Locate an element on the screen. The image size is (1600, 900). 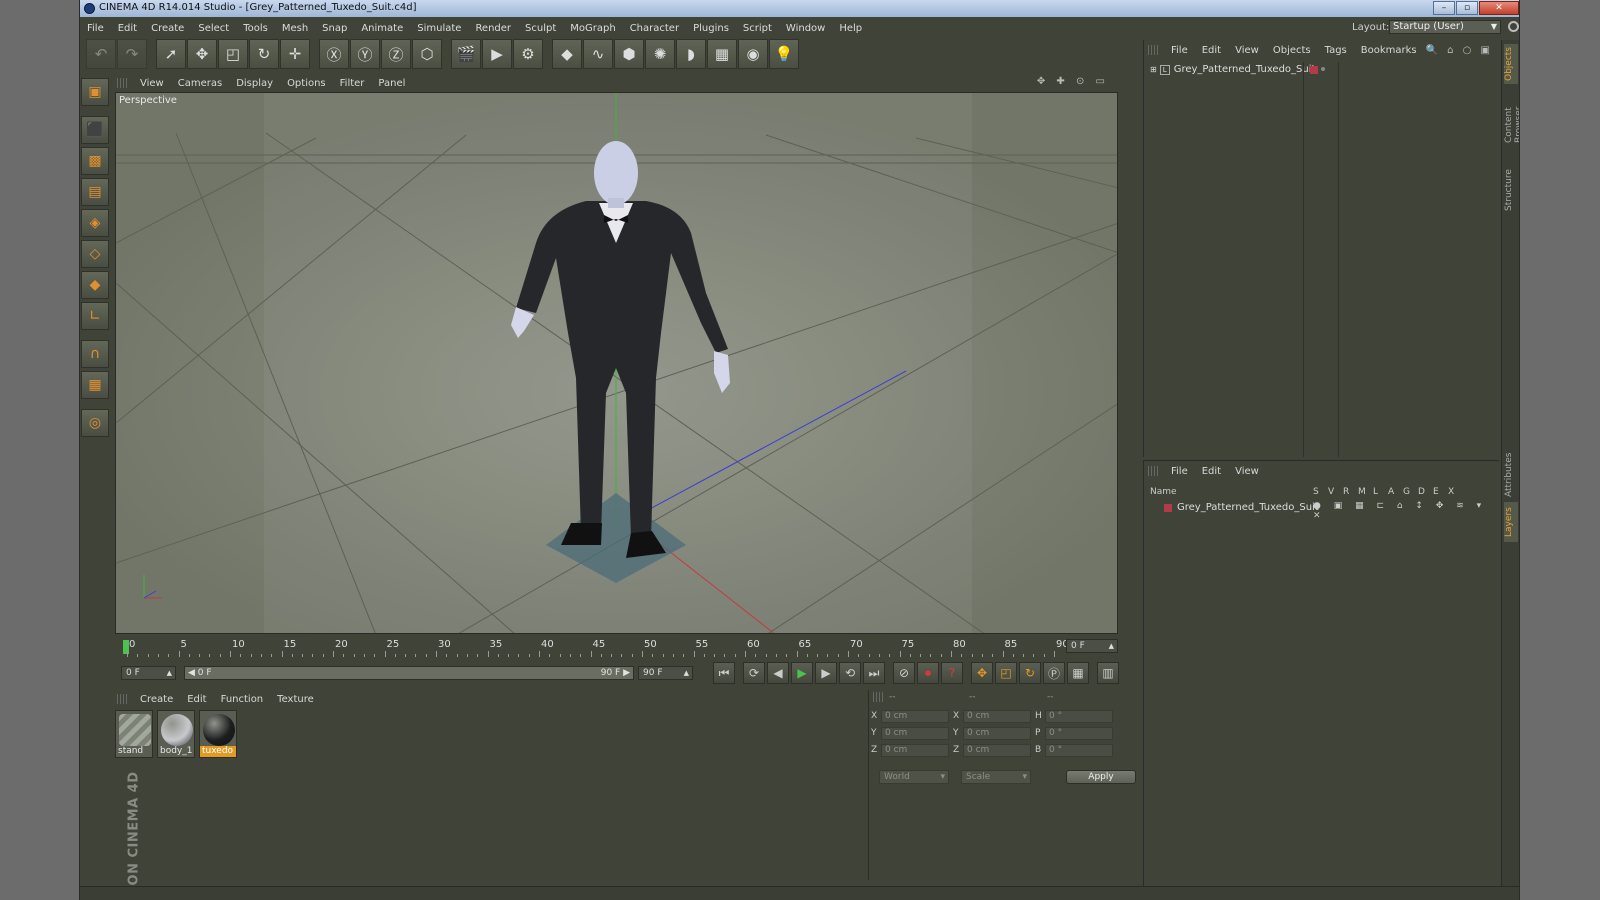
model-mode-button: ⬛ is located at coordinates (95, 130).